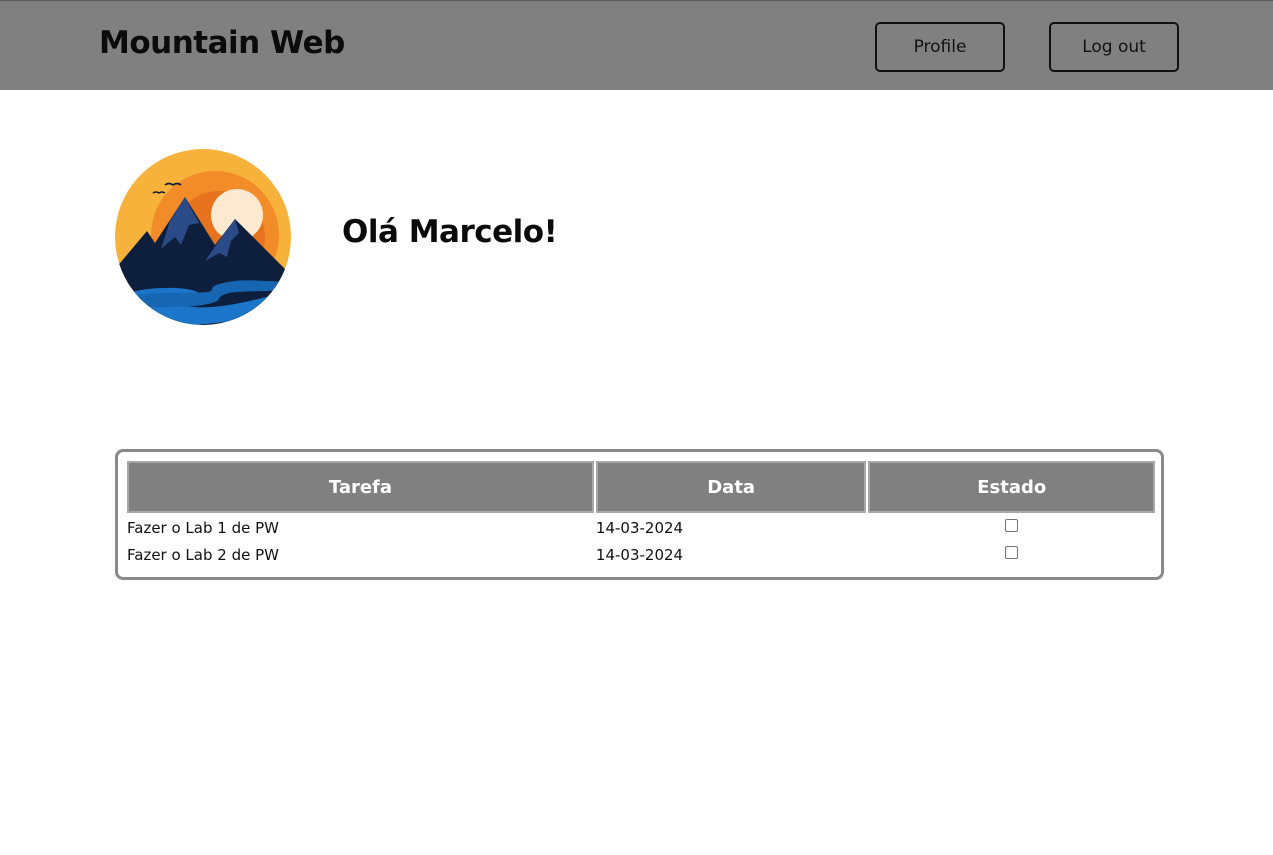  I want to click on top-navbar: Mountain Web Profile Log out, so click(636, 45).